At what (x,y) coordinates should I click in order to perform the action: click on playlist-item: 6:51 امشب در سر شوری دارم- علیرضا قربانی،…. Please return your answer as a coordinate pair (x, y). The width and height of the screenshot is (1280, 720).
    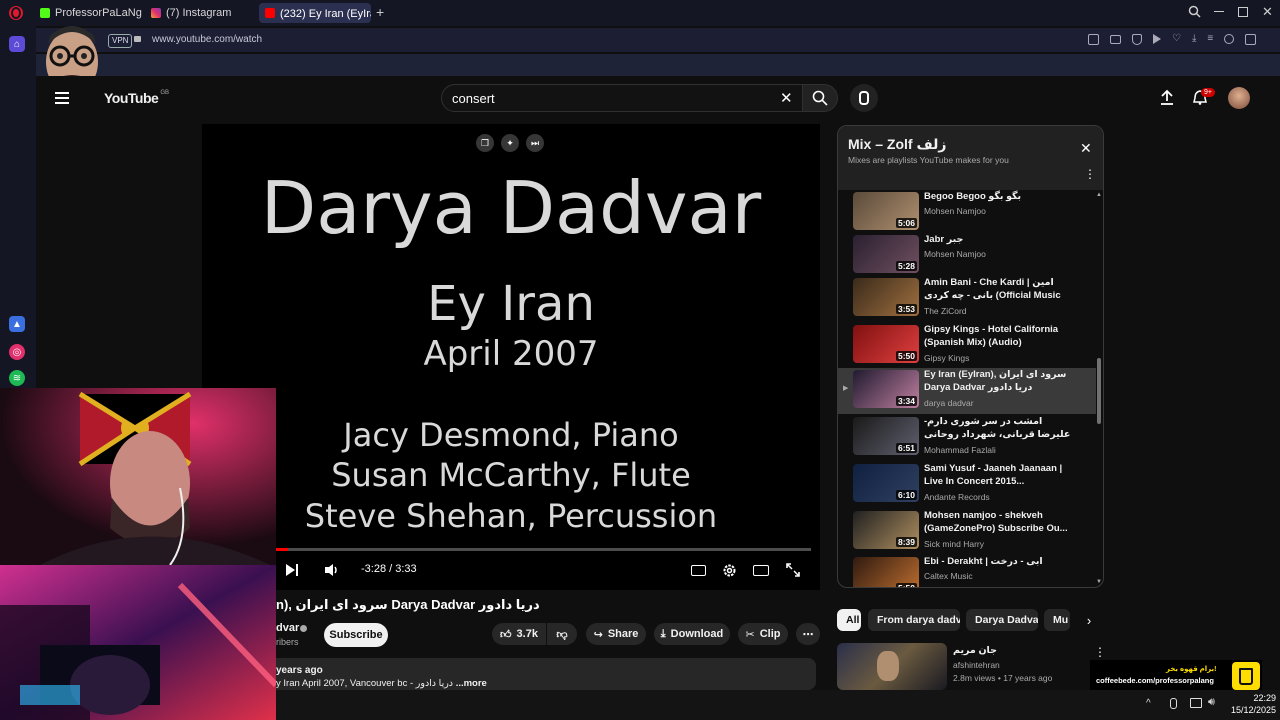
    Looking at the image, I should click on (967, 438).